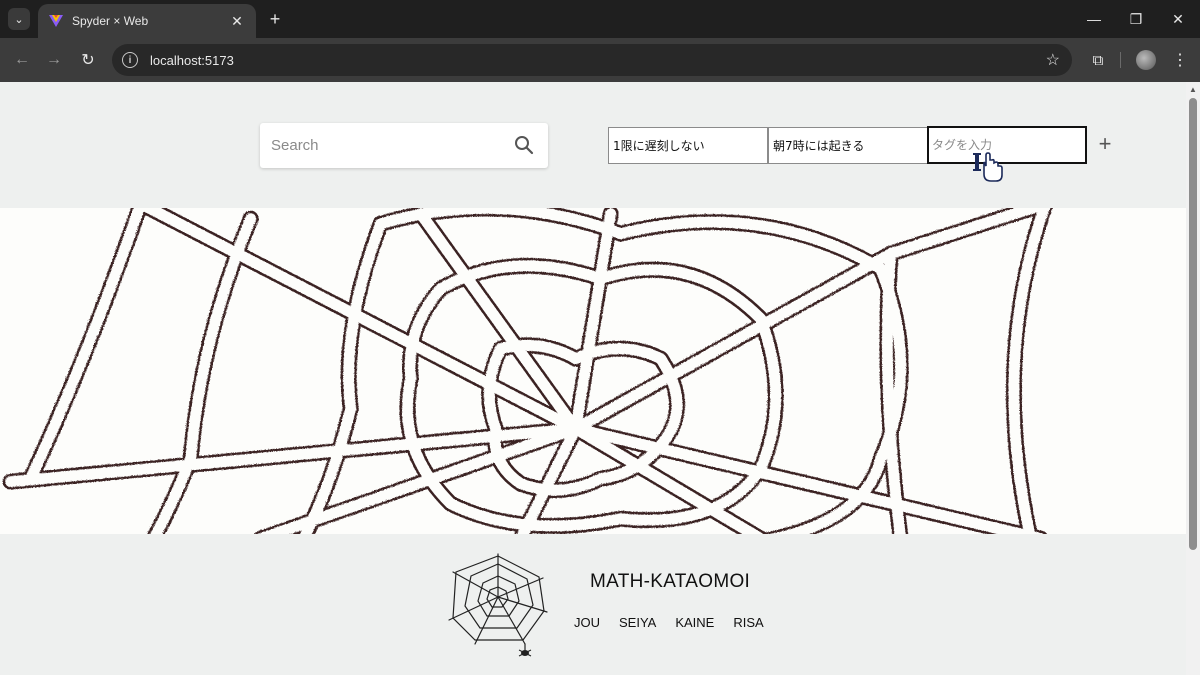  Describe the element at coordinates (670, 581) in the screenshot. I see `brand-name: MATH-KATAOMOI` at that location.